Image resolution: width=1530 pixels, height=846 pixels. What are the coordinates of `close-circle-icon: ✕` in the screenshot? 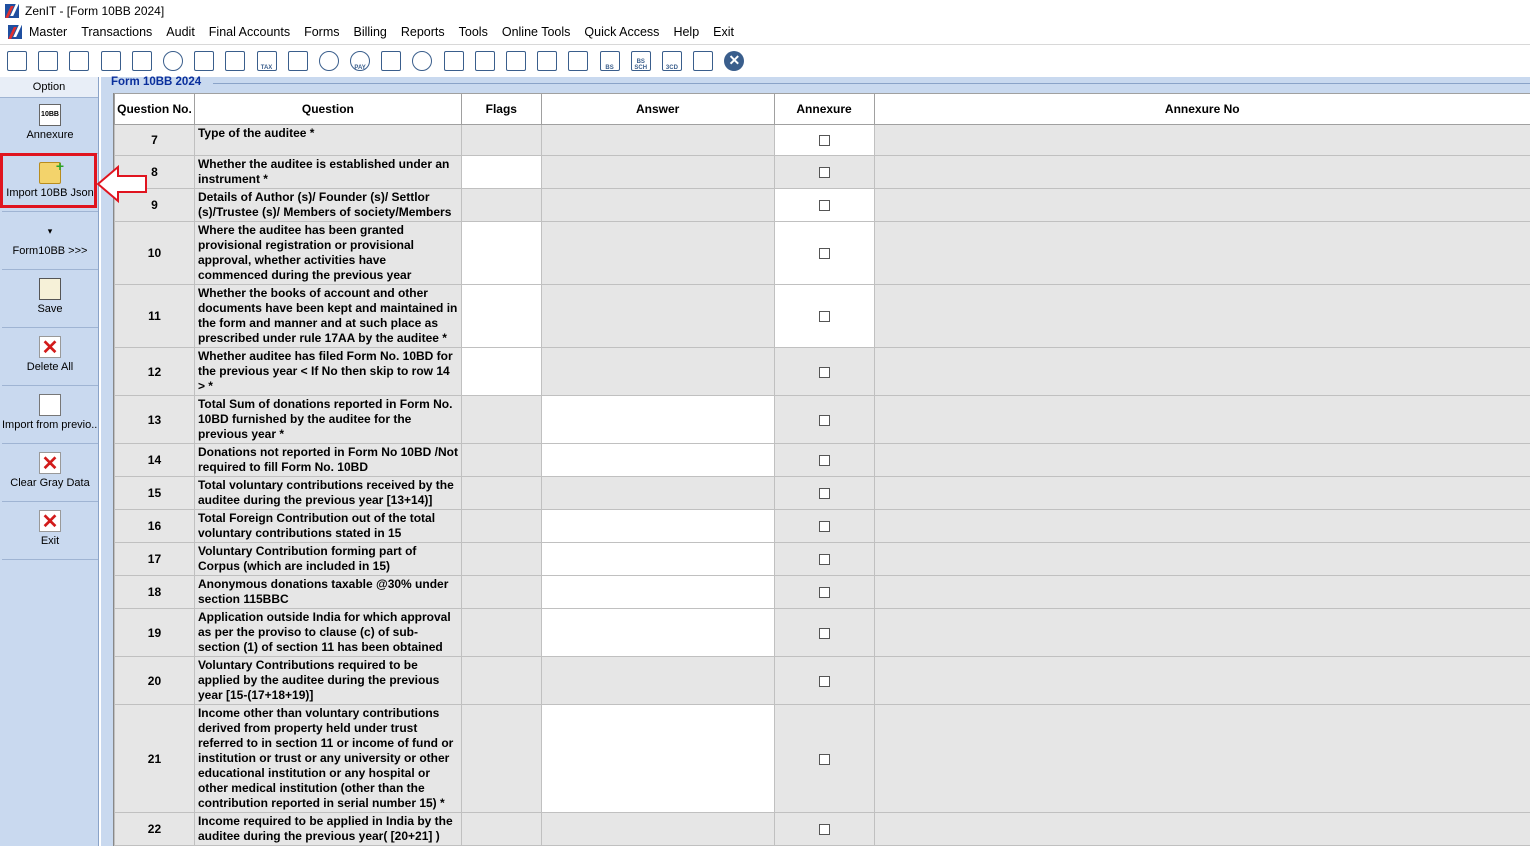 It's located at (734, 61).